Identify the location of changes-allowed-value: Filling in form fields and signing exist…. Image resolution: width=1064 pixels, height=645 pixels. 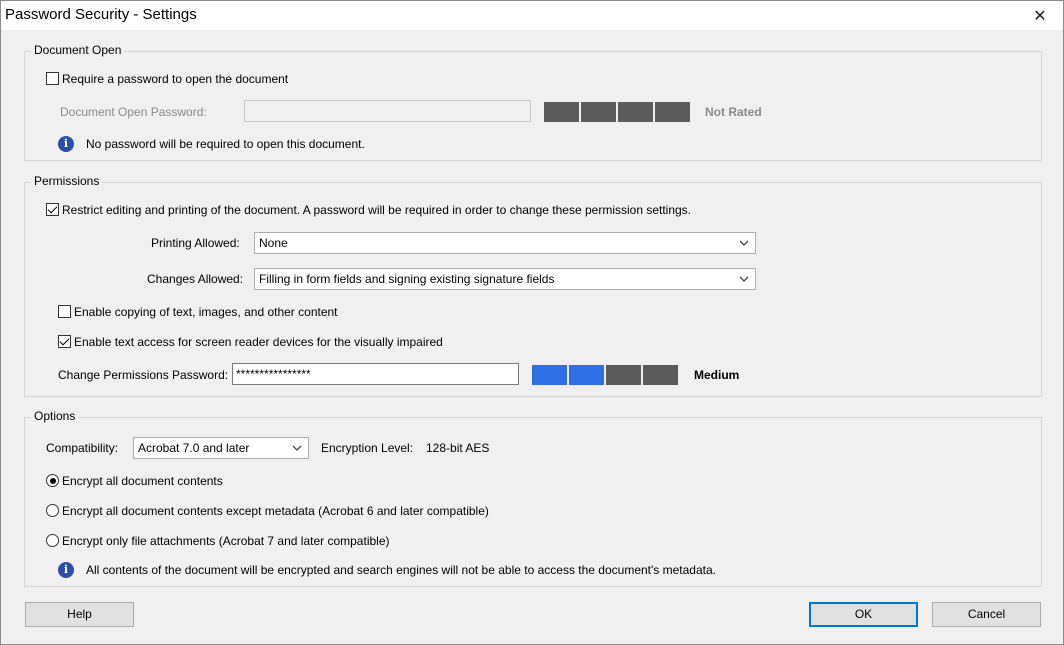
(407, 279).